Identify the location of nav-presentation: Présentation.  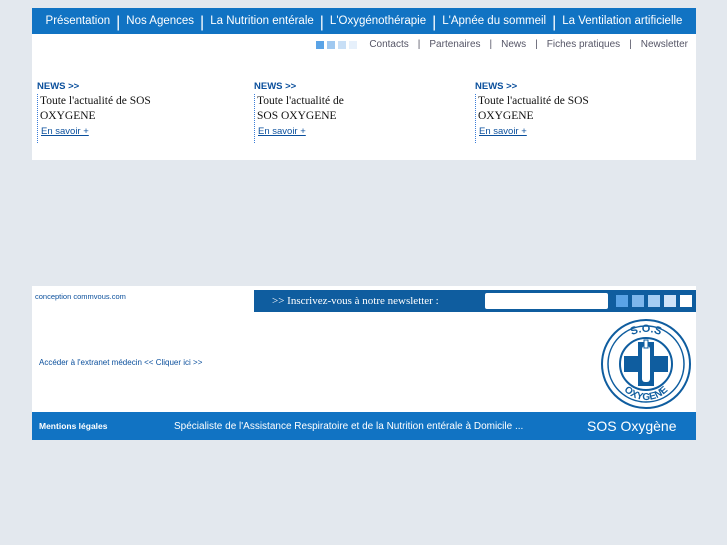
(78, 21).